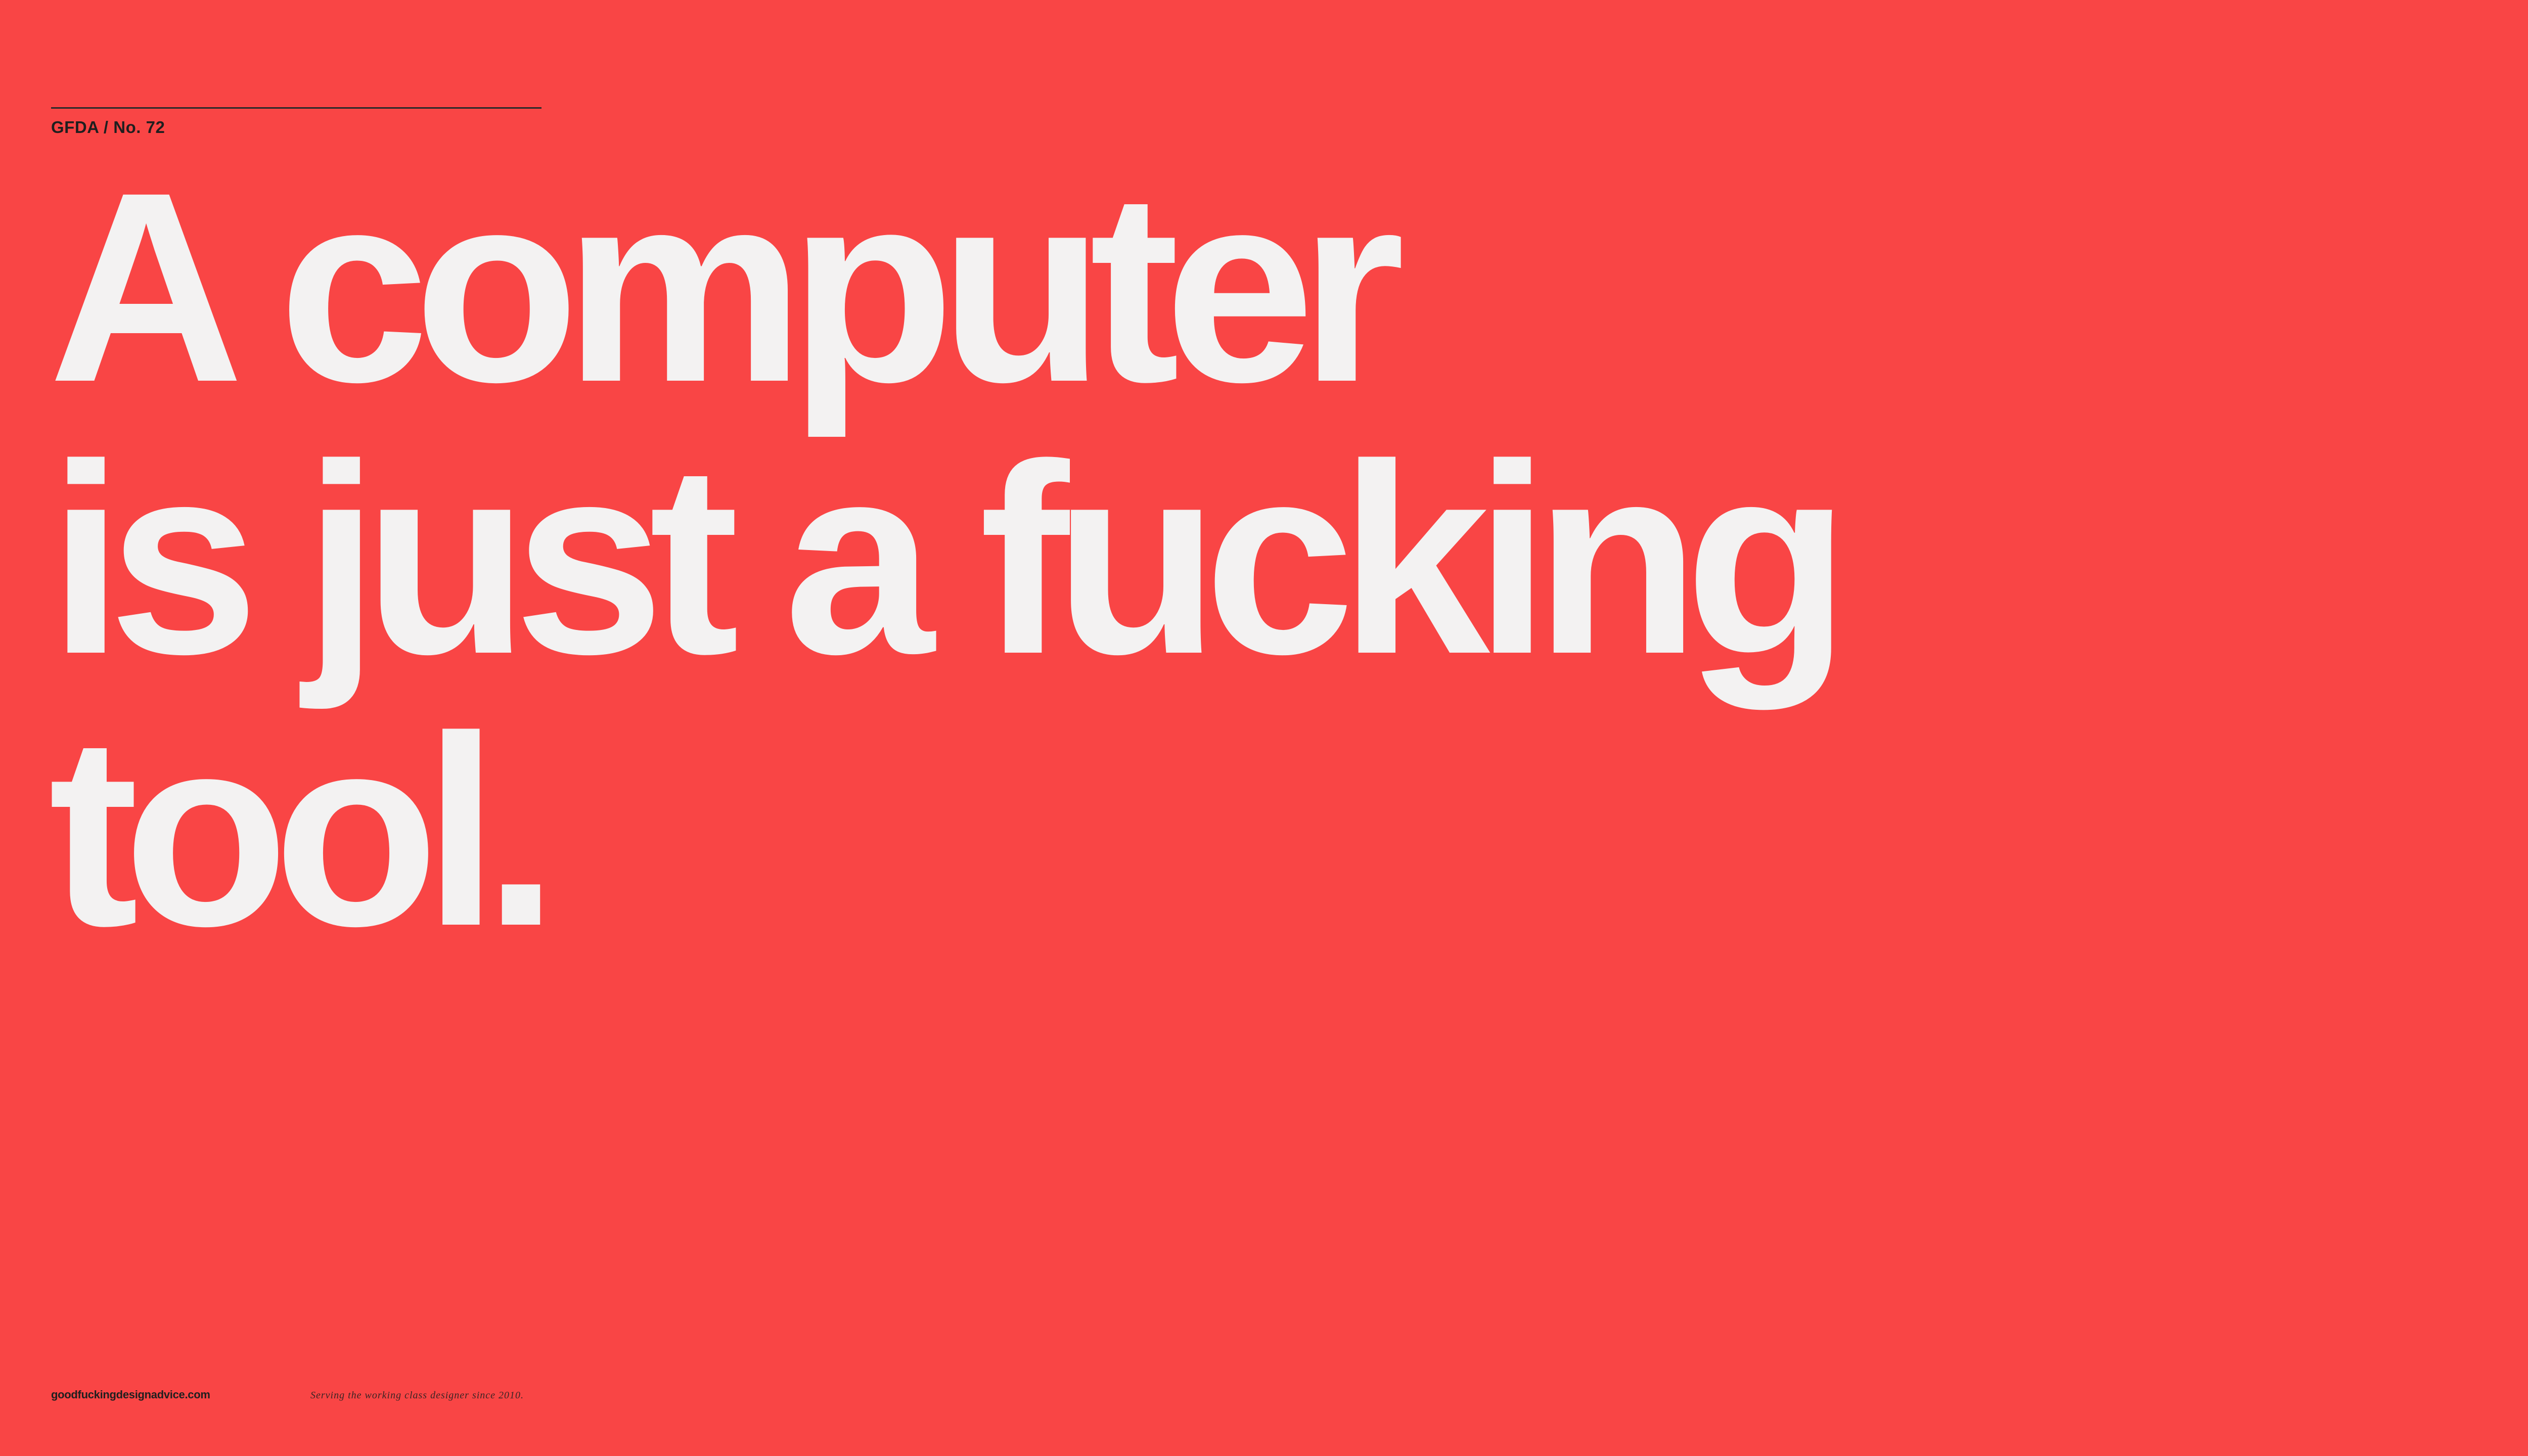  What do you see at coordinates (304, 831) in the screenshot?
I see `headline-line-3: tool.` at bounding box center [304, 831].